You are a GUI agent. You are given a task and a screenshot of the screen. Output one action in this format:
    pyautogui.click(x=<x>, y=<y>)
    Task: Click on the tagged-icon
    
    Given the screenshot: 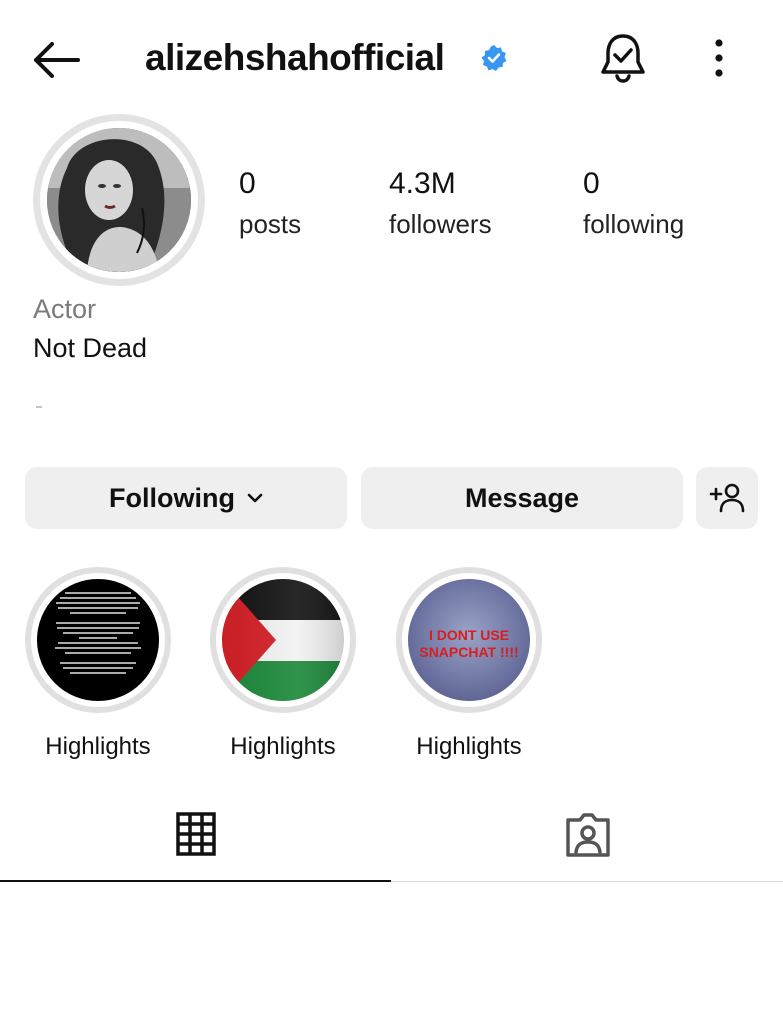 What is the action you would take?
    pyautogui.click(x=588, y=835)
    